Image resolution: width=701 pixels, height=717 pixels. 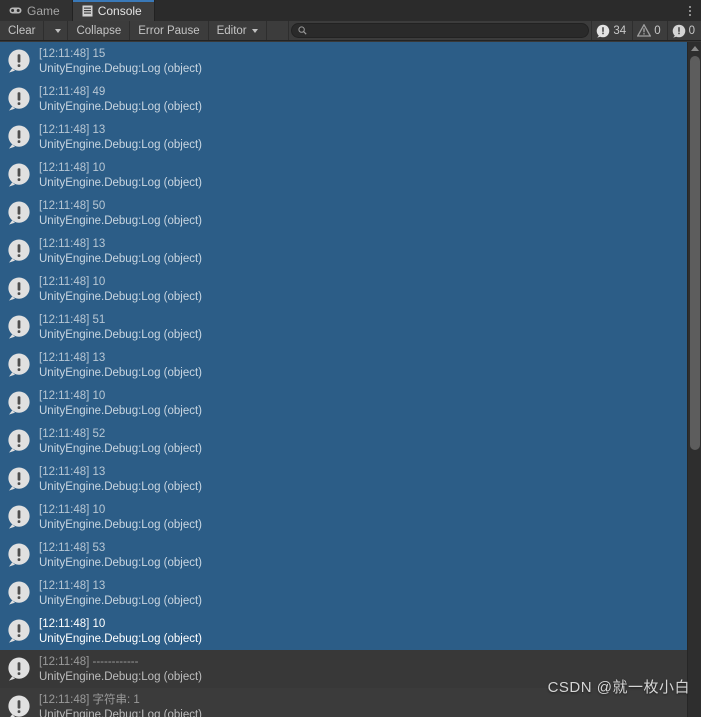 I want to click on toolbar-gap, so click(x=278, y=30).